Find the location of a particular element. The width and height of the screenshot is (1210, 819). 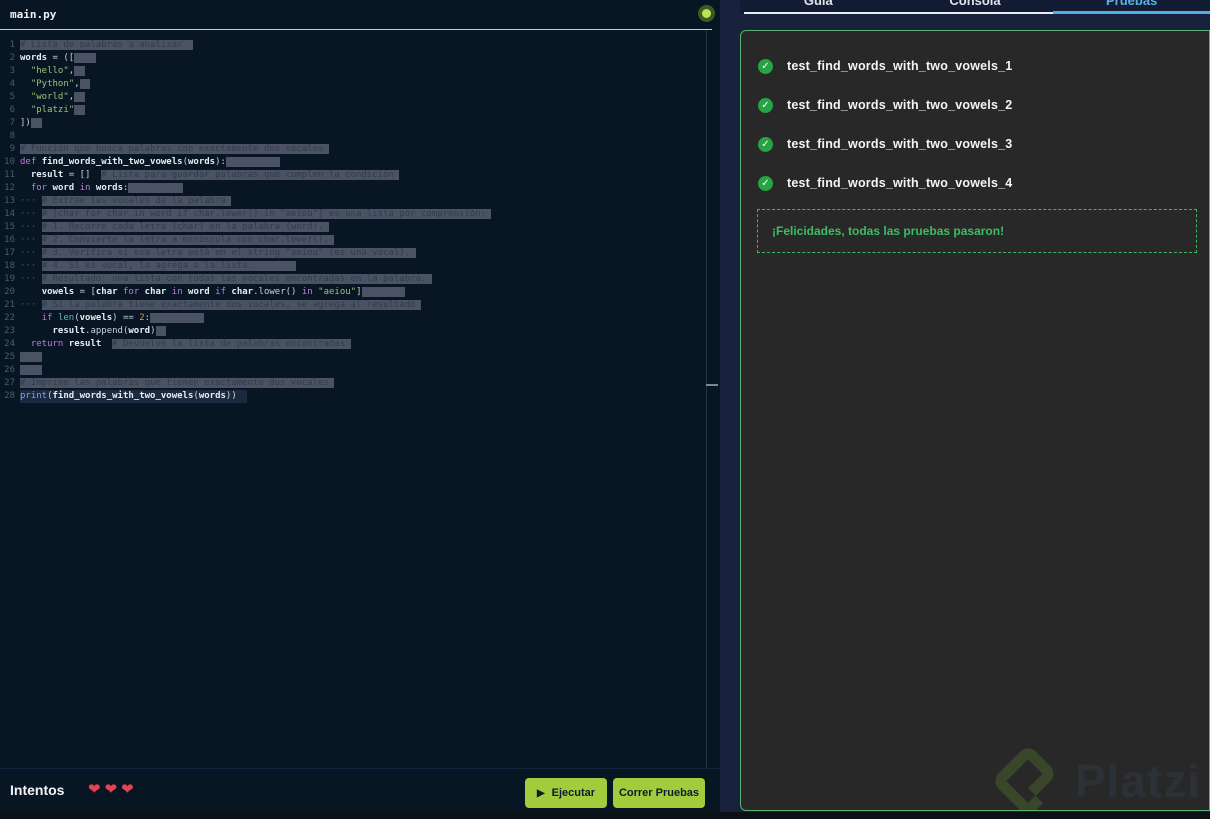

test-result-row: ✓ test_find_words_with_two_vowels_2 is located at coordinates (983, 105).